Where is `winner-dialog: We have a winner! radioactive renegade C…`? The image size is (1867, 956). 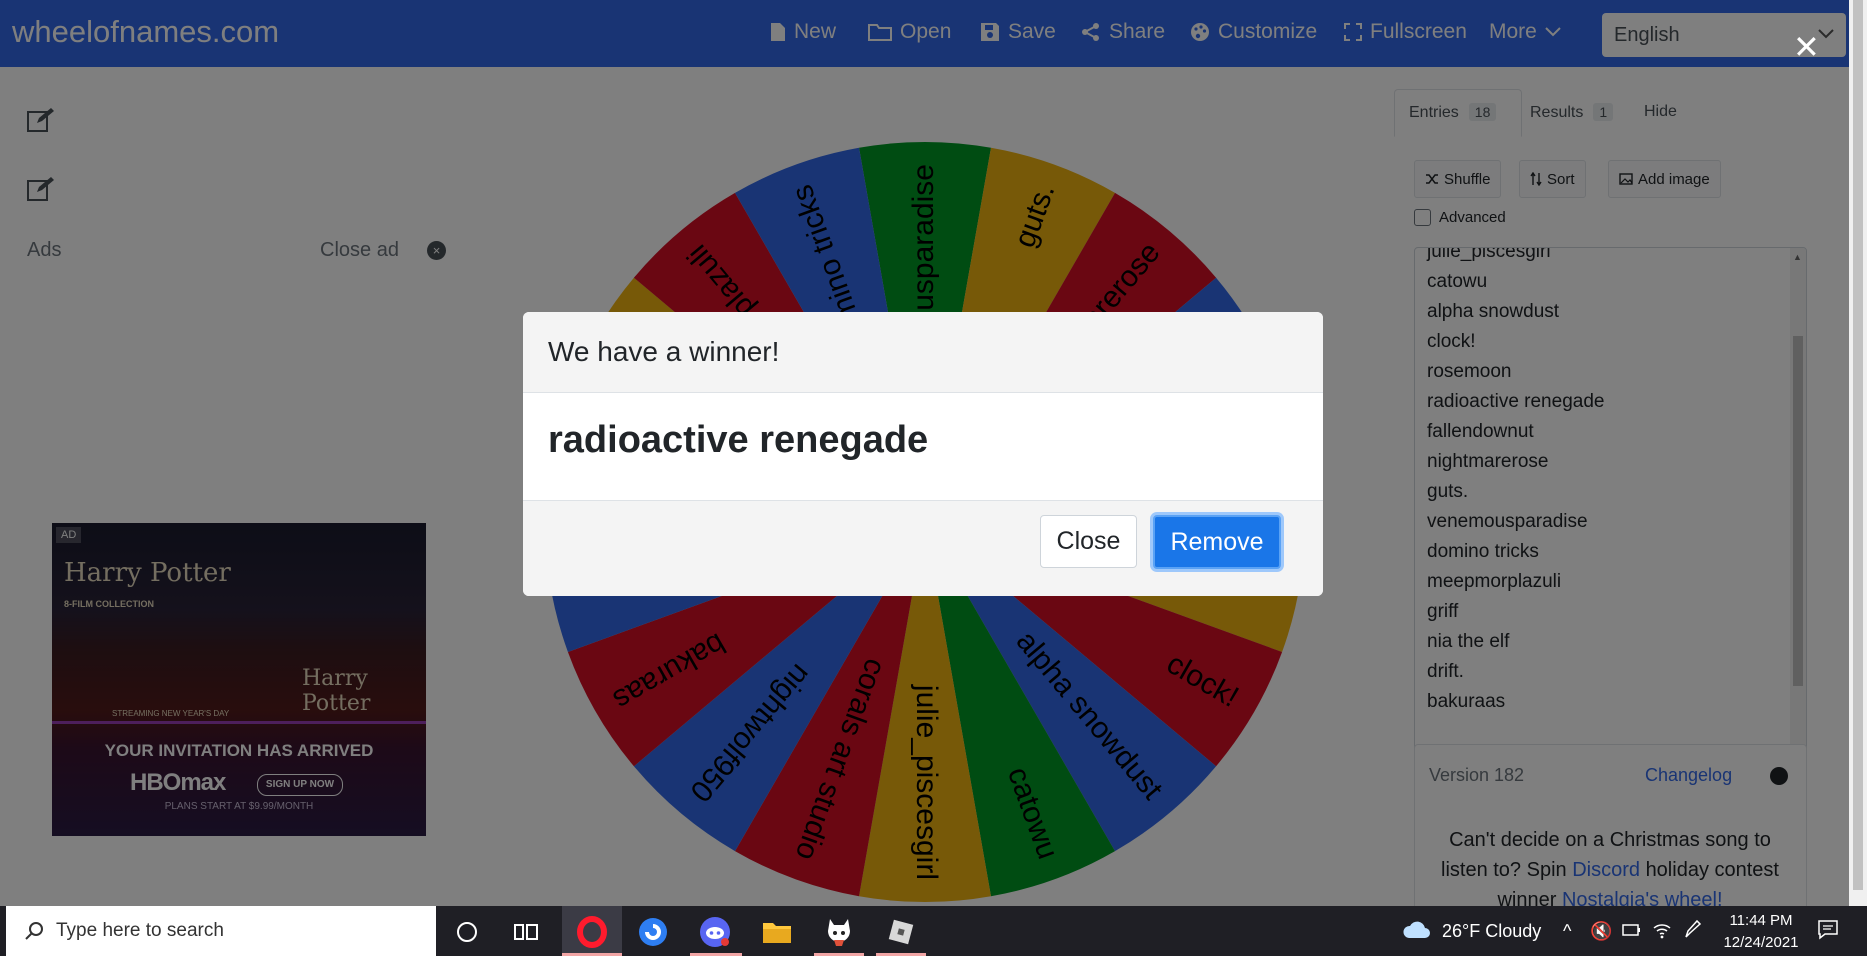
winner-dialog: We have a winner! radioactive renegade C… is located at coordinates (923, 454).